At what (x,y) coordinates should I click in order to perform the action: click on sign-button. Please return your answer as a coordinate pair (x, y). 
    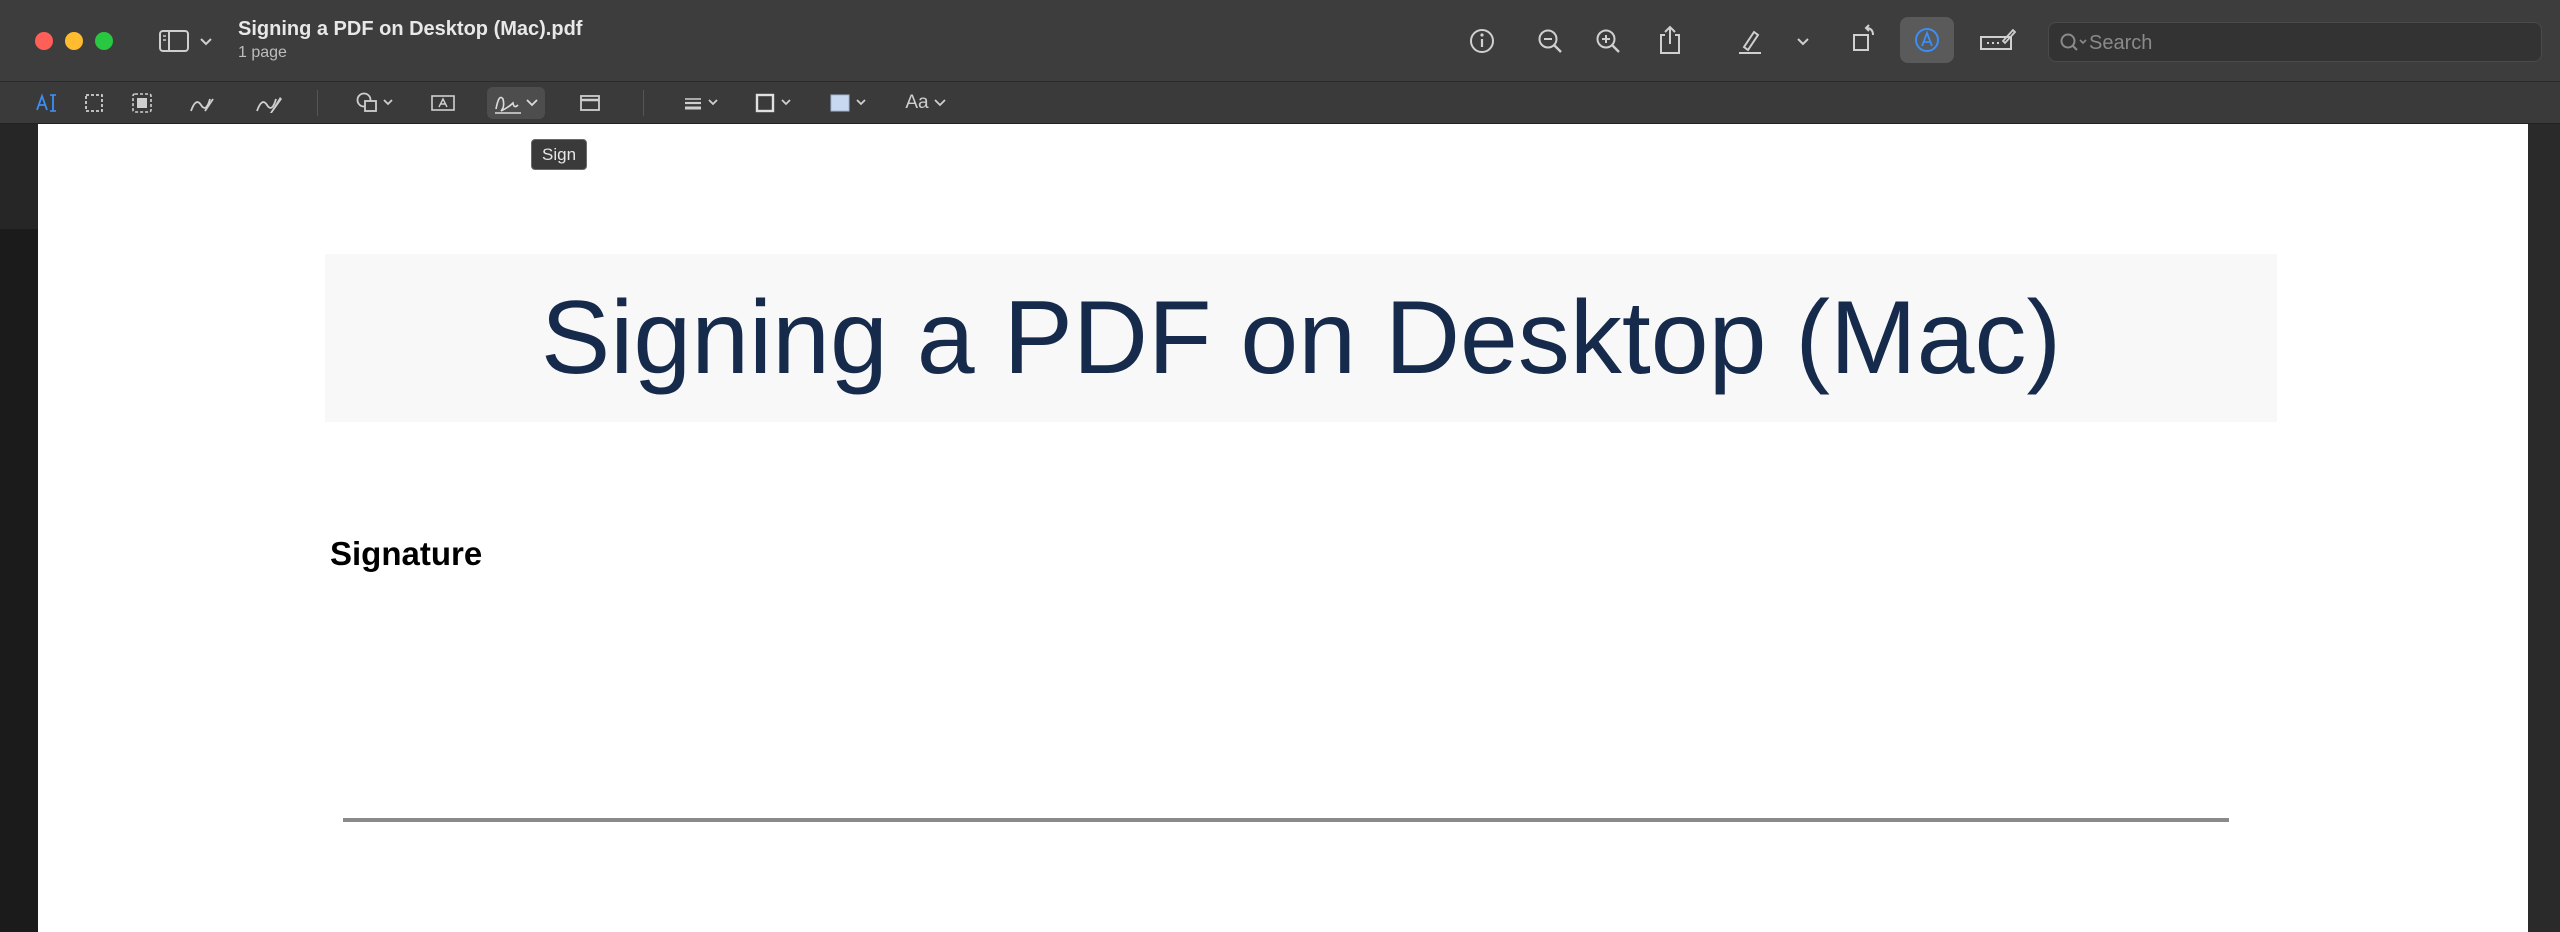
    Looking at the image, I should click on (516, 103).